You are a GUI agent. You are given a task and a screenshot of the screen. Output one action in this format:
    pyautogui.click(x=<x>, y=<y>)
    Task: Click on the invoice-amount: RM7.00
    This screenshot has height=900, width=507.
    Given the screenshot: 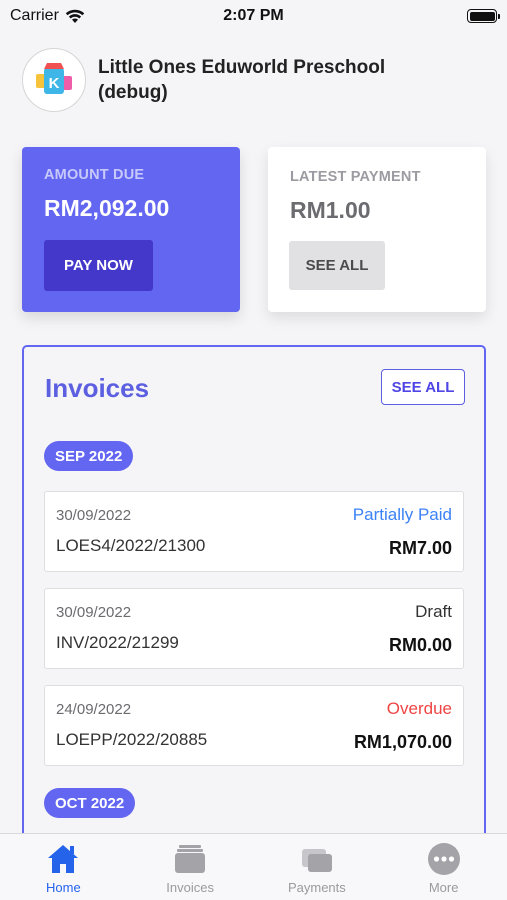 What is the action you would take?
    pyautogui.click(x=420, y=548)
    